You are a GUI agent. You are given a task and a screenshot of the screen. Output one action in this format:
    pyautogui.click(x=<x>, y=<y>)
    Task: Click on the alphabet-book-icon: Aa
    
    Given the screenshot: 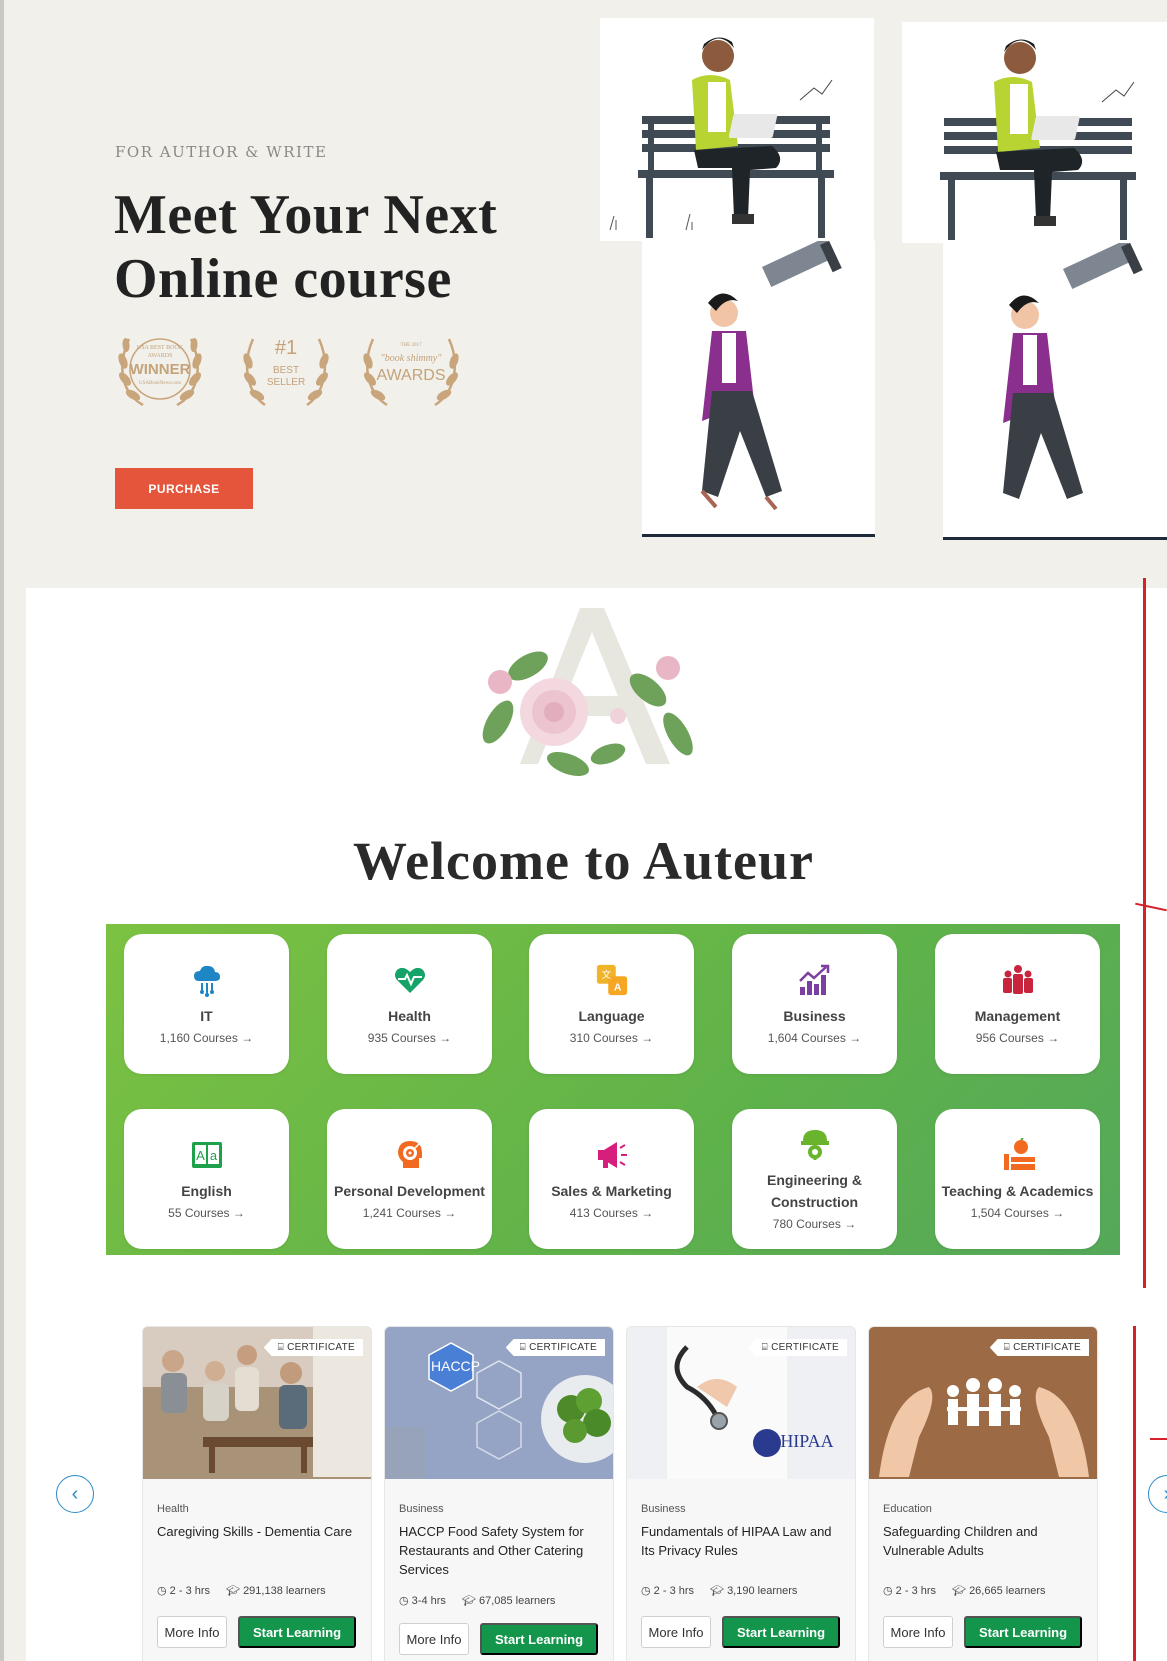 What is the action you would take?
    pyautogui.click(x=207, y=1155)
    